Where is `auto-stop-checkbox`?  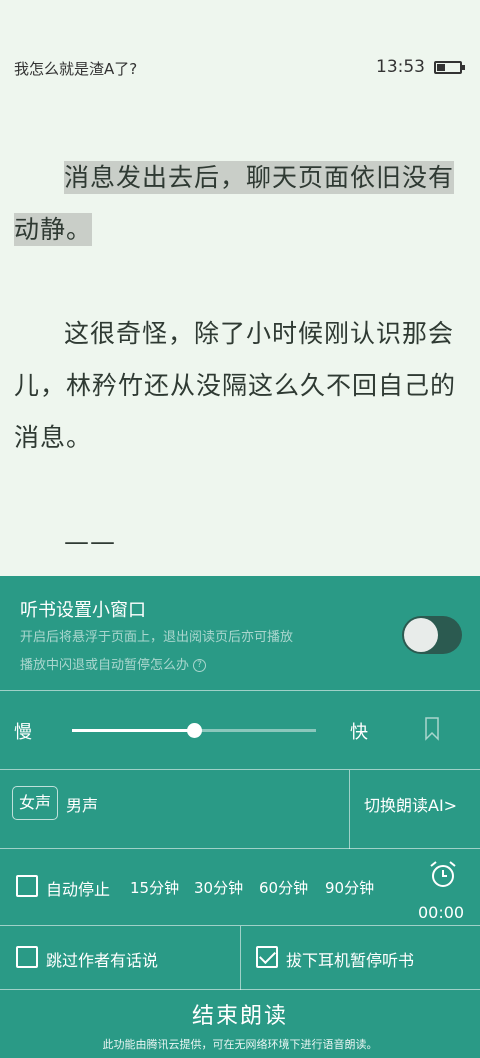
auto-stop-checkbox is located at coordinates (27, 886).